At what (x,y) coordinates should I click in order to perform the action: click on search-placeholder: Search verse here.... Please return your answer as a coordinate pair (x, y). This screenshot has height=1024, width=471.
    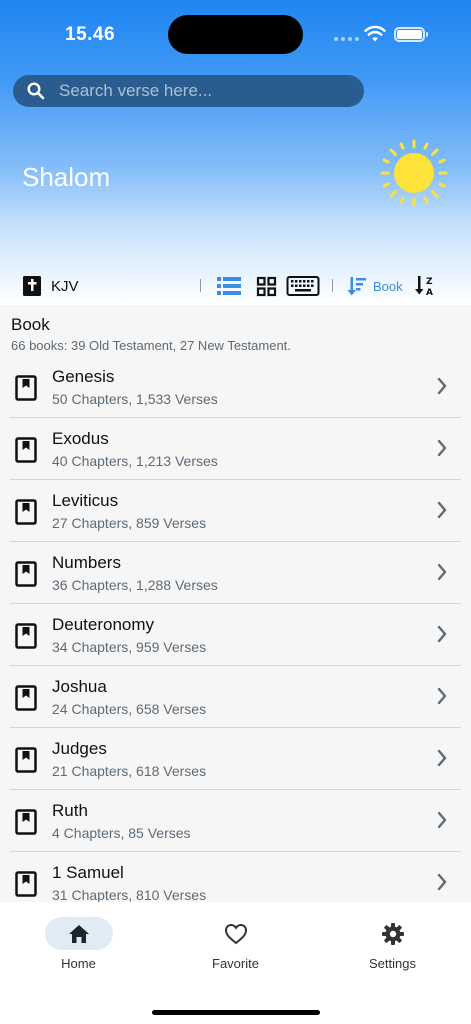
    Looking at the image, I should click on (136, 90).